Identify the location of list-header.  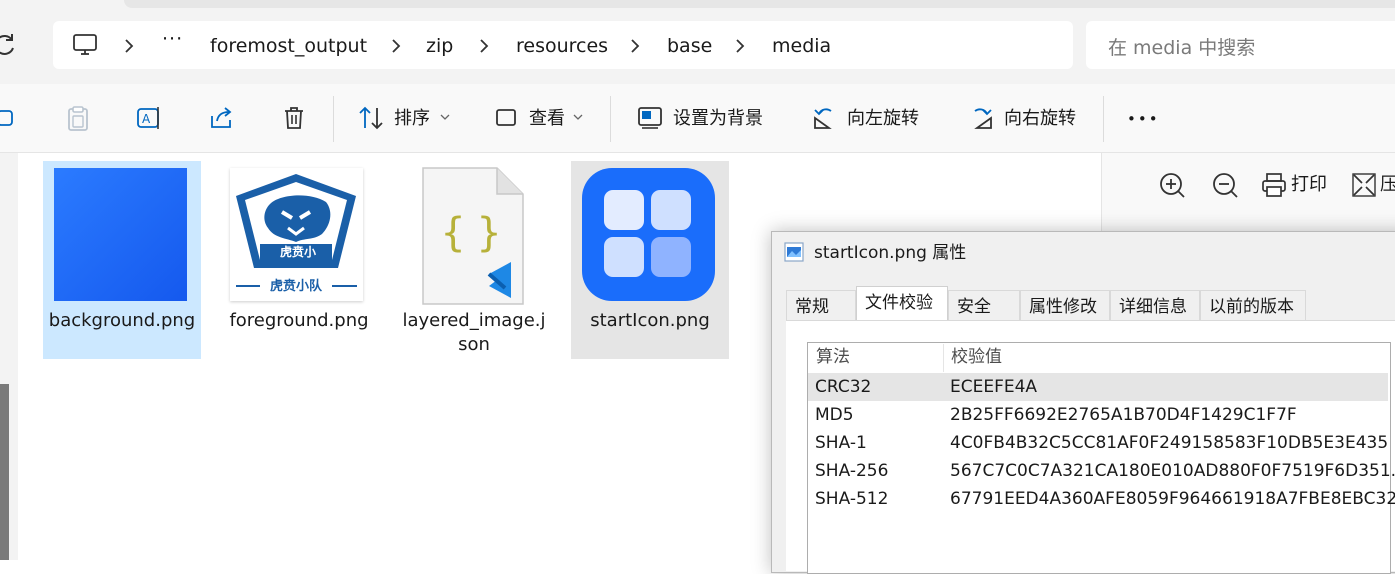
(1098, 357).